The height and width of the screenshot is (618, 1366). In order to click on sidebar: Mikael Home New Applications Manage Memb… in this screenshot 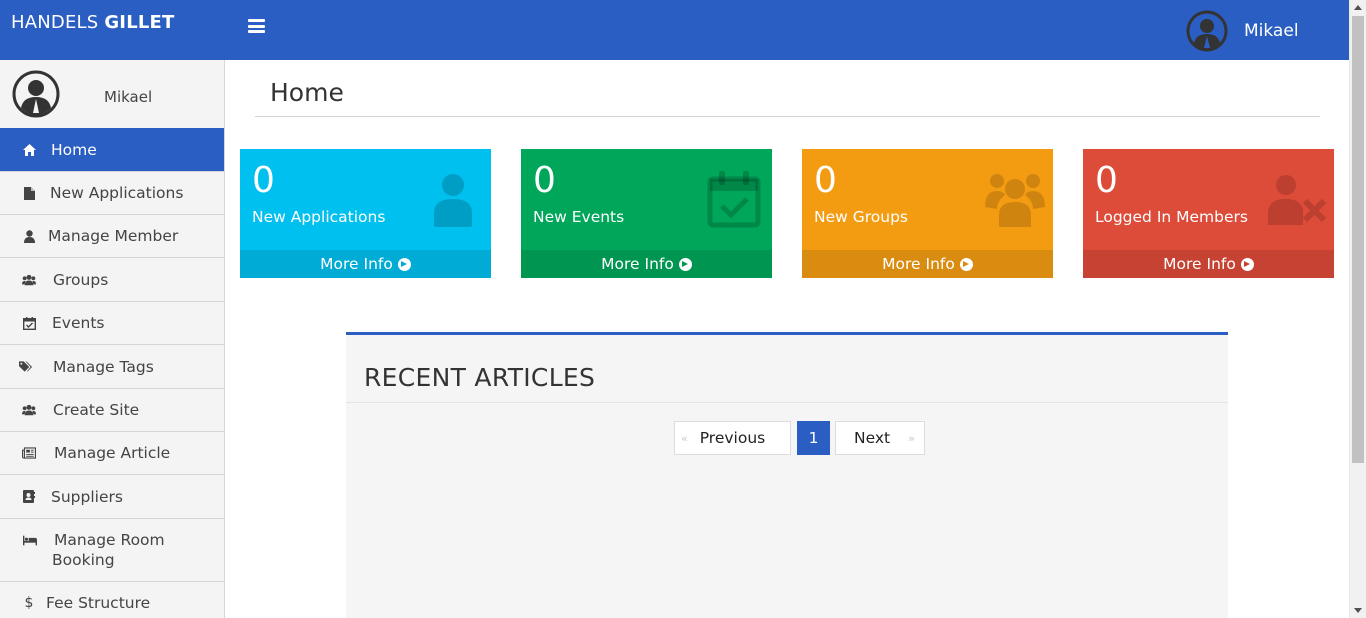, I will do `click(112, 339)`.